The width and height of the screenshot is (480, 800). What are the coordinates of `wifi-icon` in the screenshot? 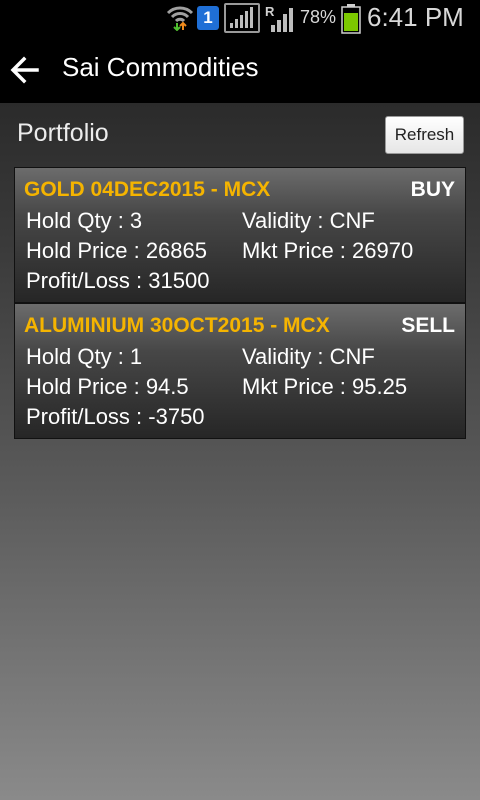 It's located at (180, 18).